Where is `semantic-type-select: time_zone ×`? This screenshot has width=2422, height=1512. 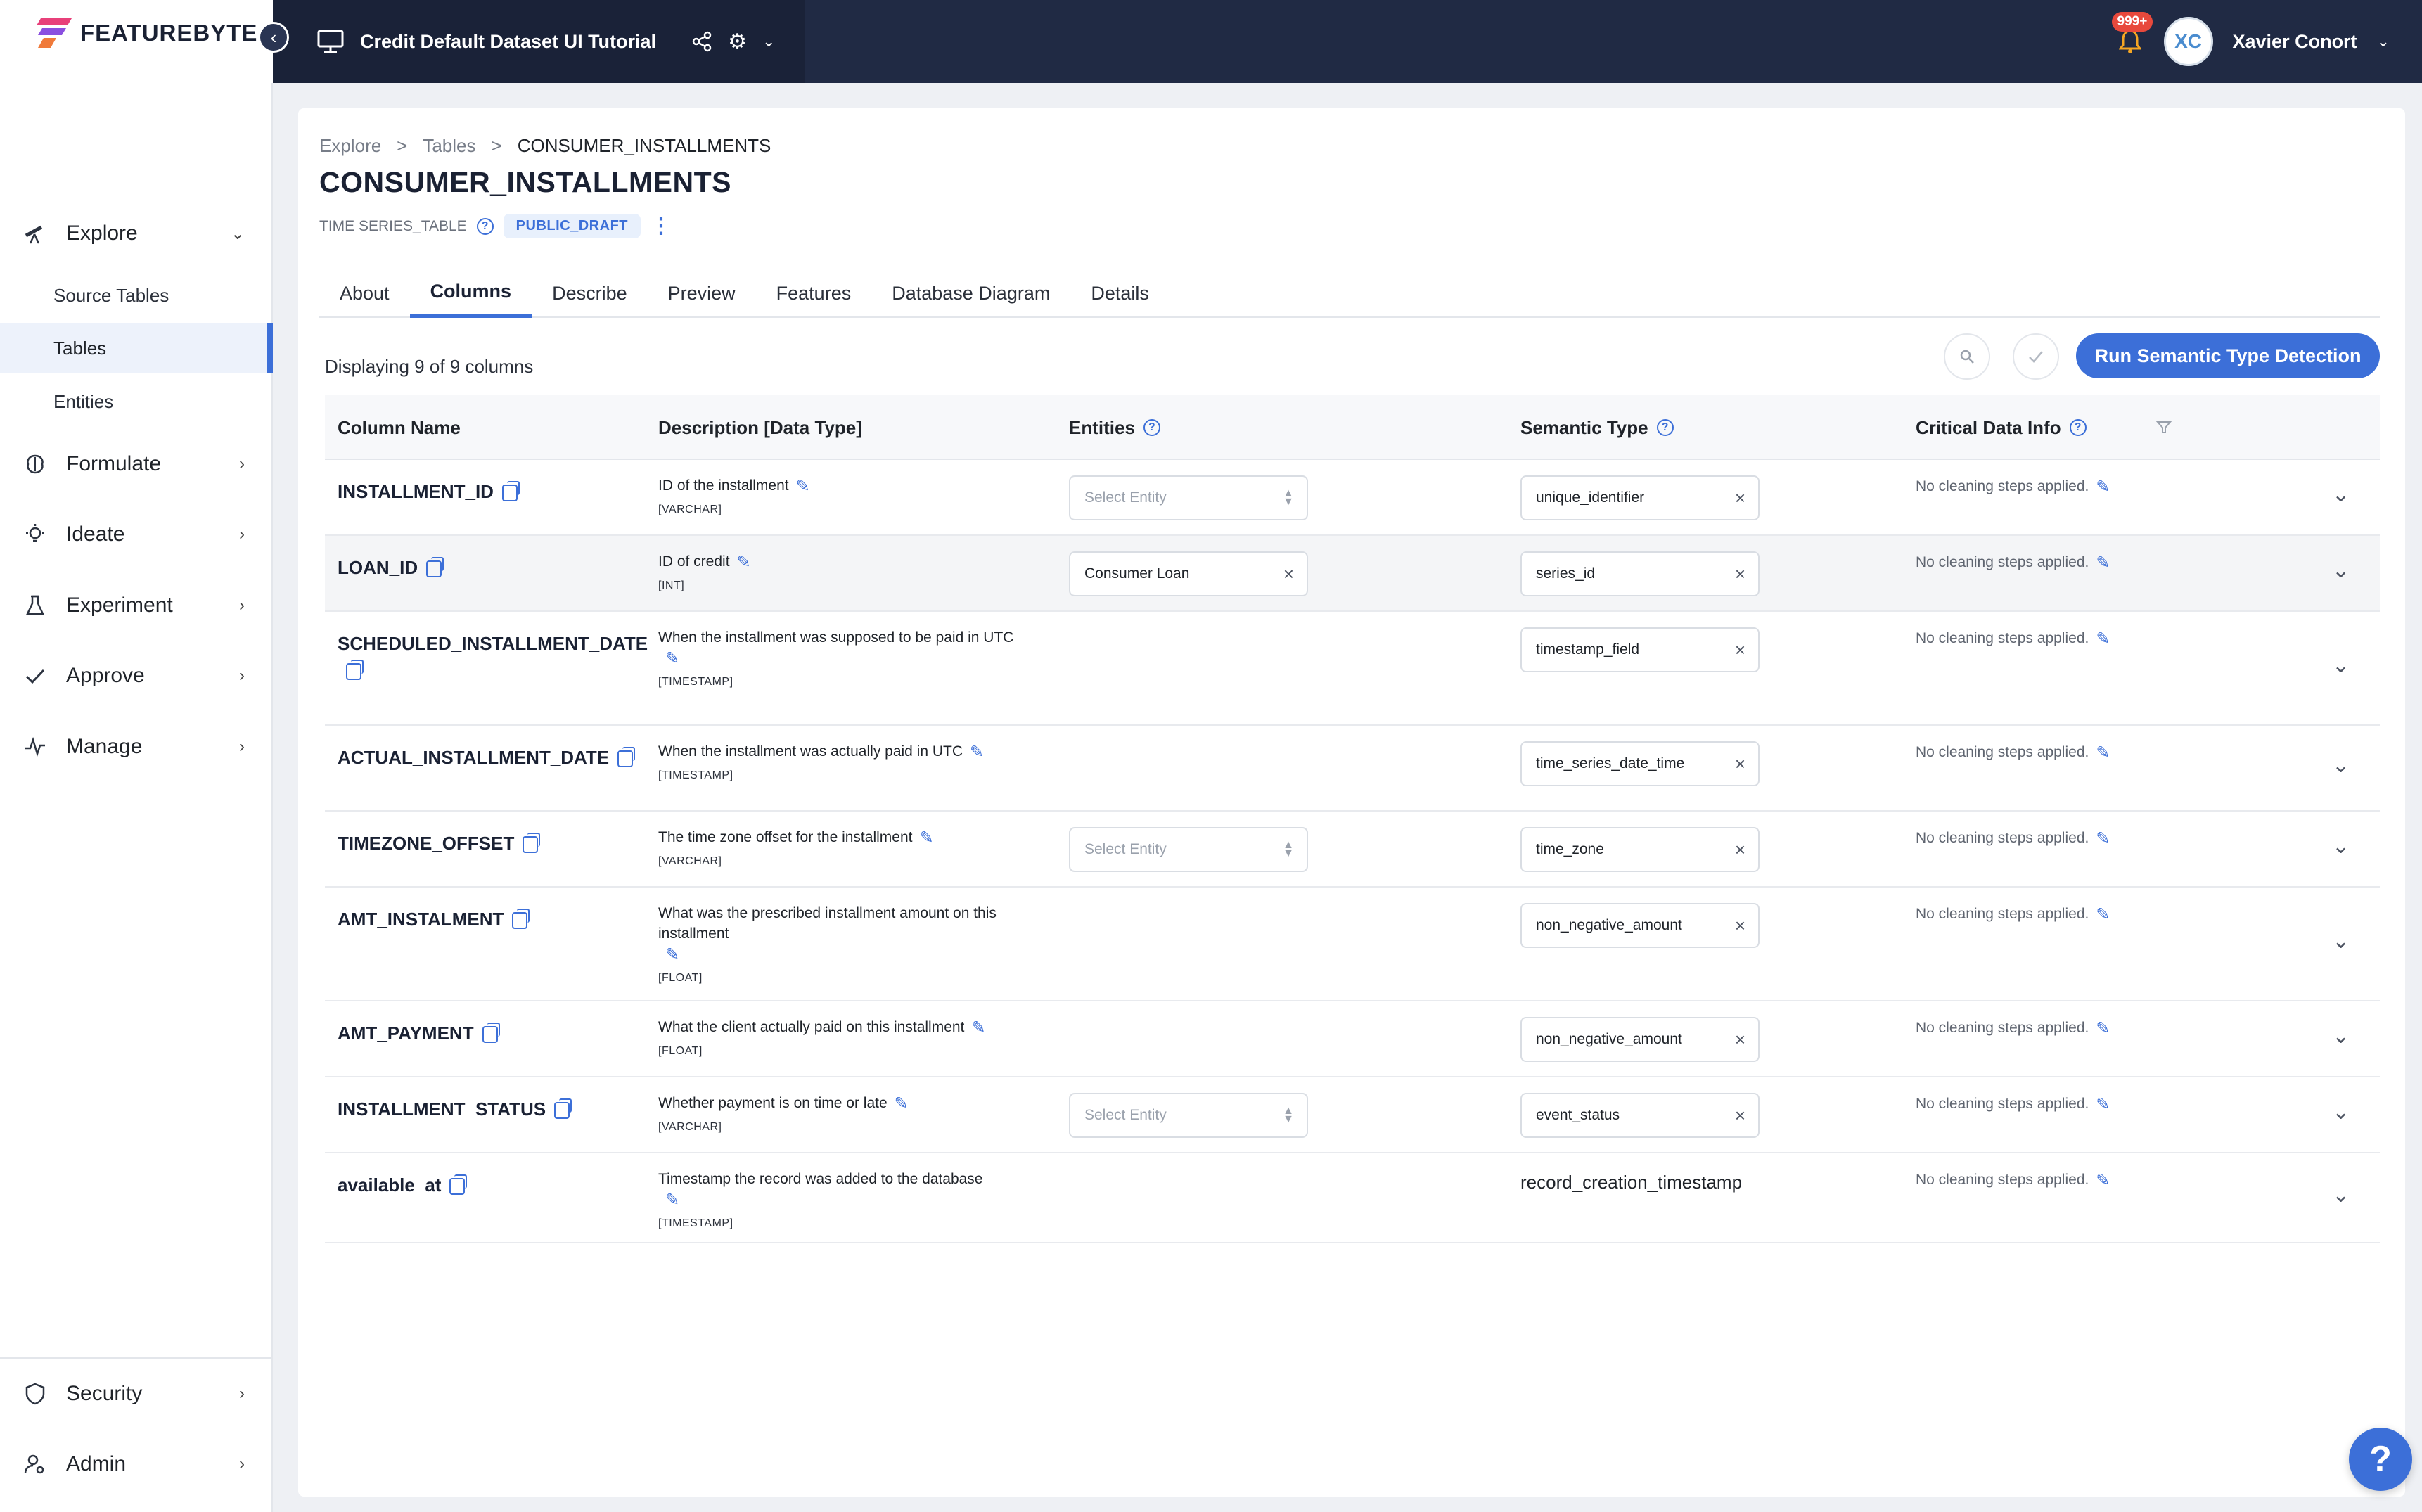
semantic-type-select: time_zone × is located at coordinates (1640, 849).